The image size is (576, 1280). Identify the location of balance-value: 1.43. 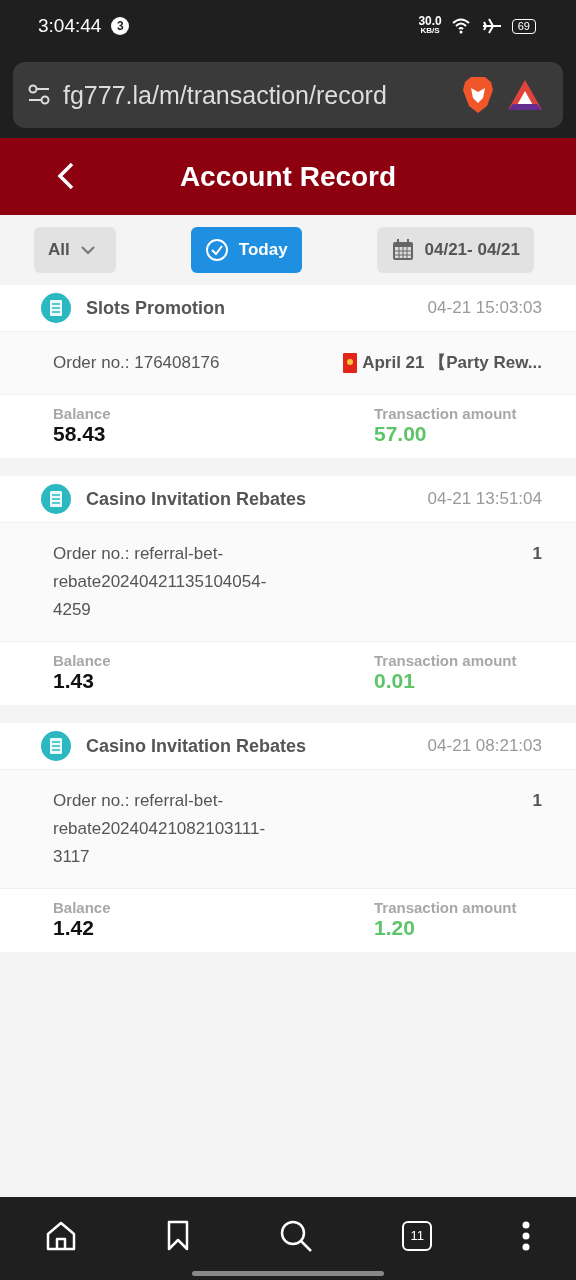
(74, 681).